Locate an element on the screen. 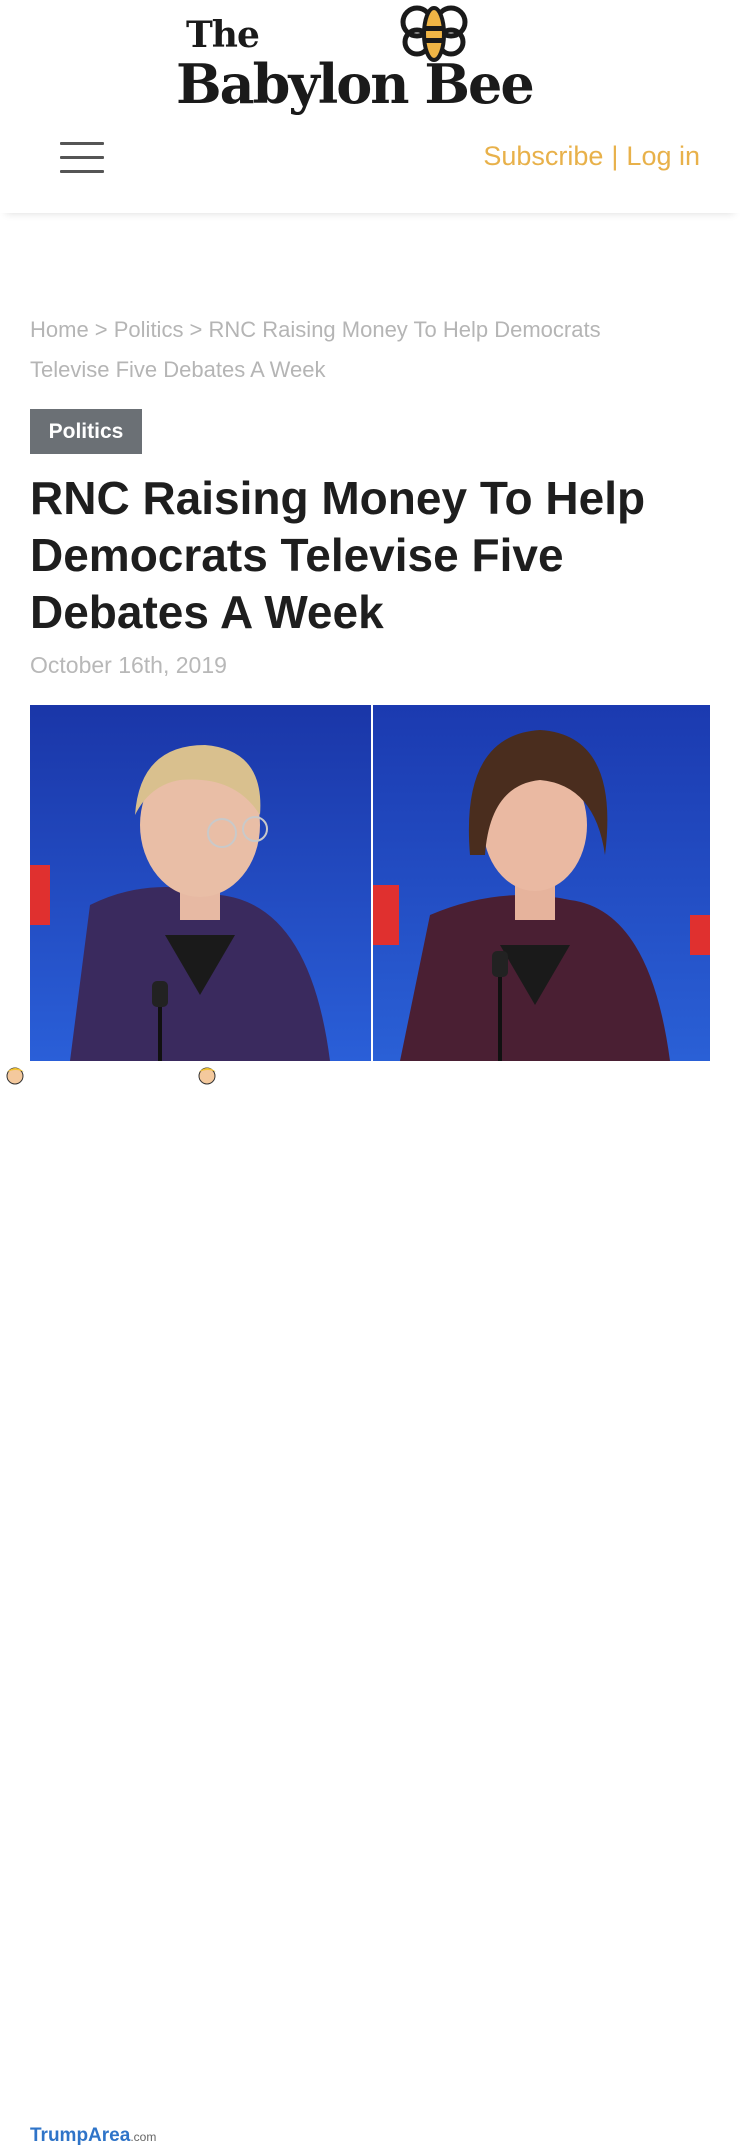 The height and width of the screenshot is (2147, 740). site-logo: The Babylon Bee is located at coordinates (370, 62).